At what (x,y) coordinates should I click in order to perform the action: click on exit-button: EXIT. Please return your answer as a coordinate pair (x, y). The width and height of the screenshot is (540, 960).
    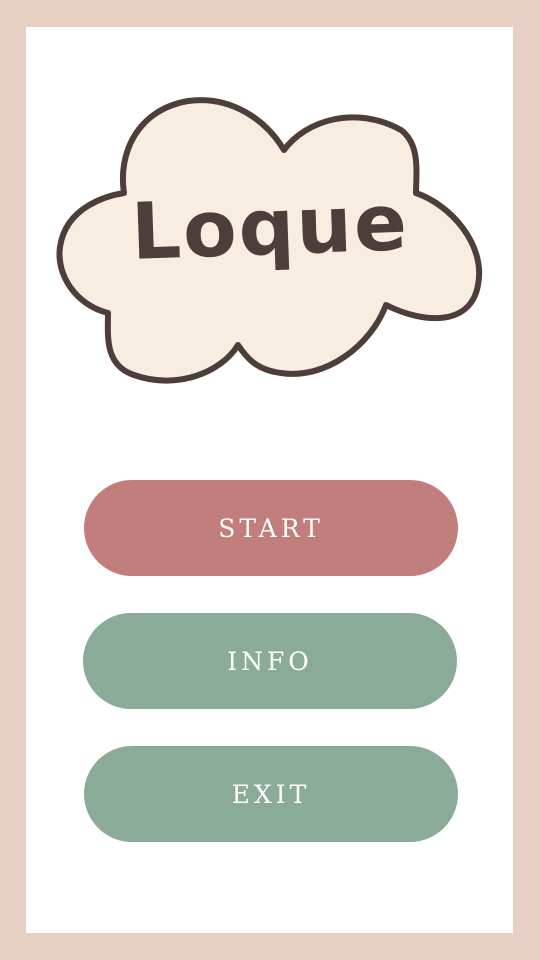
    Looking at the image, I should click on (271, 794).